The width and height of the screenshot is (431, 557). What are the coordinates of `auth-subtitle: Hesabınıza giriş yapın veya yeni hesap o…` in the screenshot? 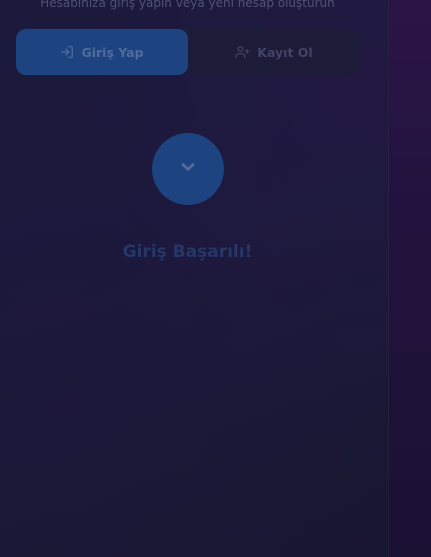 It's located at (187, 5).